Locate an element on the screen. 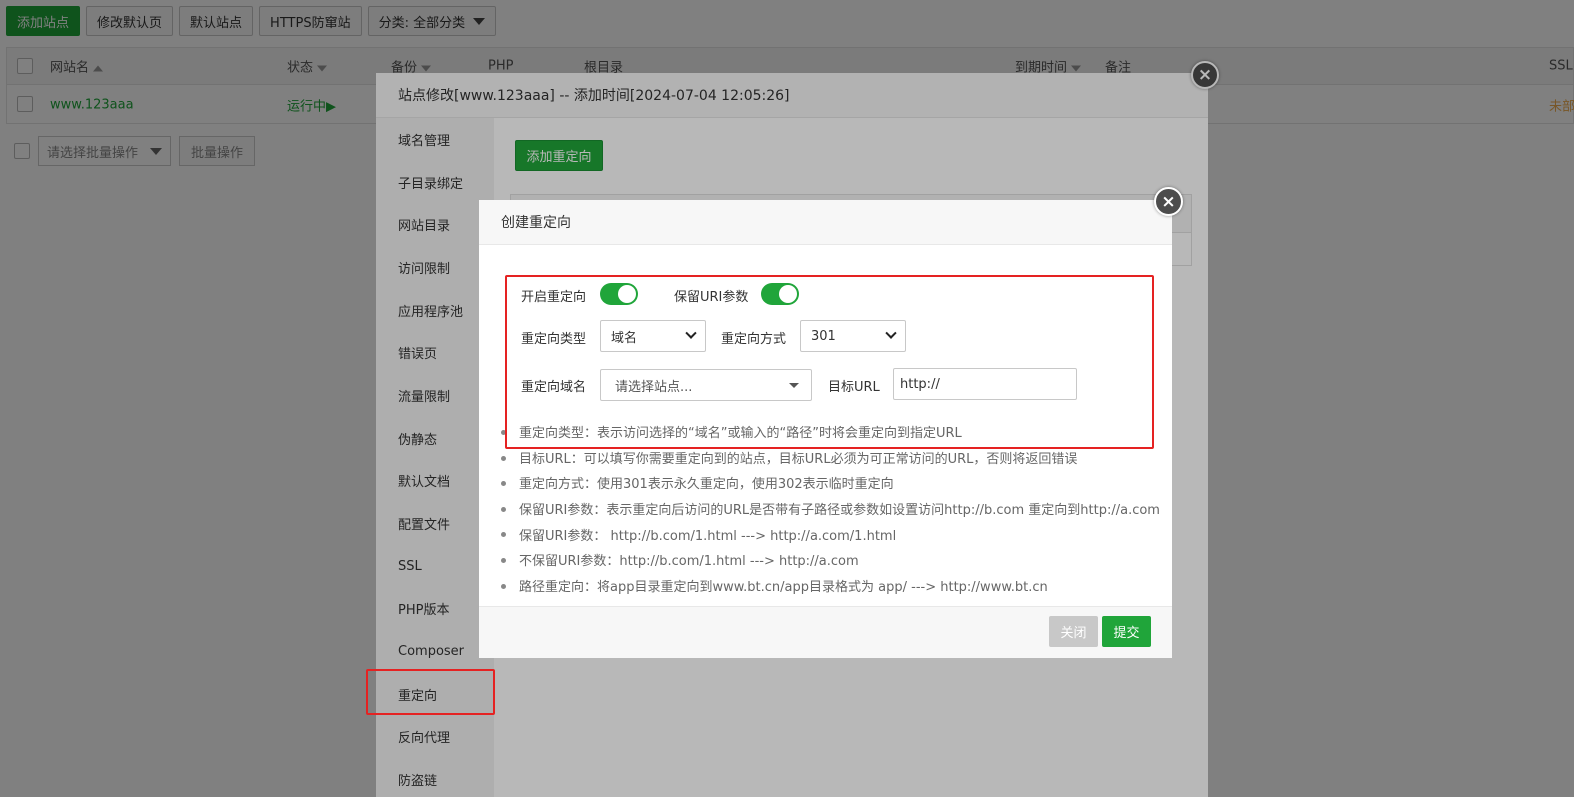  close-button: 关闭 is located at coordinates (1073, 631).